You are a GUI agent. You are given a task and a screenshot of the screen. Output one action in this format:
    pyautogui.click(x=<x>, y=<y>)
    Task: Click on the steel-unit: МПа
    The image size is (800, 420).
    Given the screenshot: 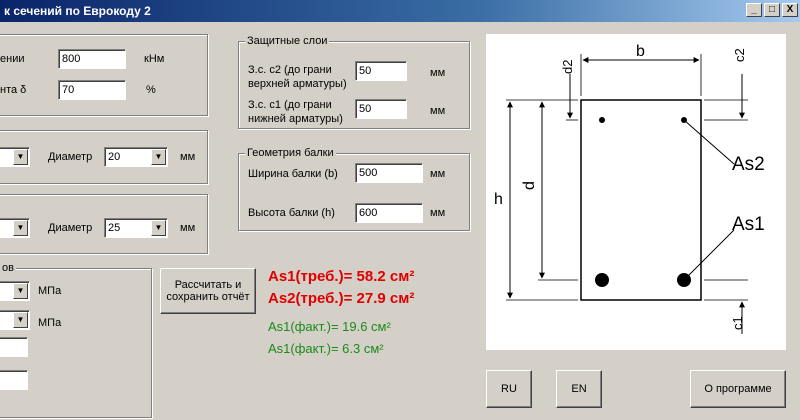 What is the action you would take?
    pyautogui.click(x=50, y=323)
    